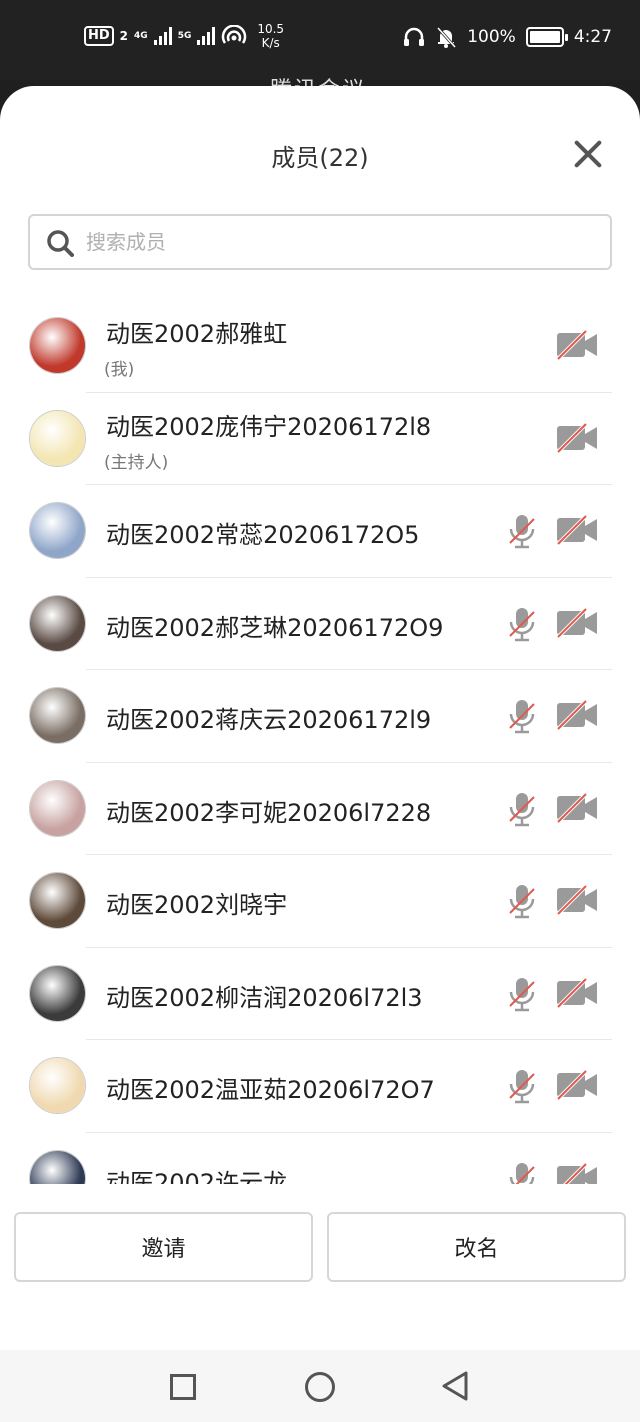  Describe the element at coordinates (447, 37) in the screenshot. I see `bell-muted-icon` at that location.